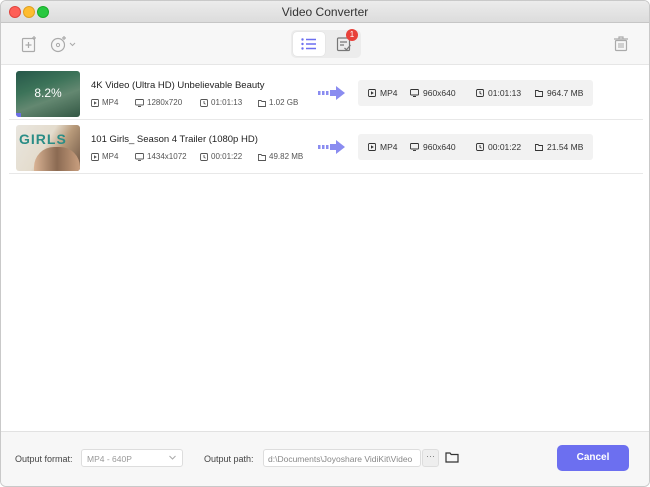  Describe the element at coordinates (344, 42) in the screenshot. I see `tab-task-list: 1` at that location.